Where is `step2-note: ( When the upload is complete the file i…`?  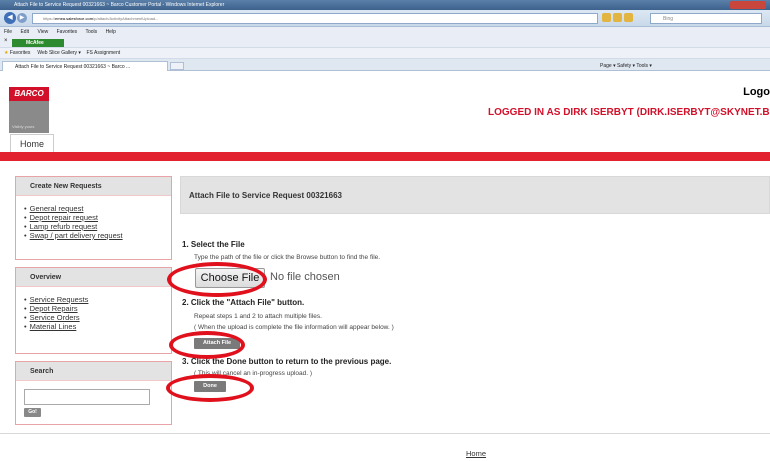
step2-note: ( When the upload is complete the file i… is located at coordinates (294, 327).